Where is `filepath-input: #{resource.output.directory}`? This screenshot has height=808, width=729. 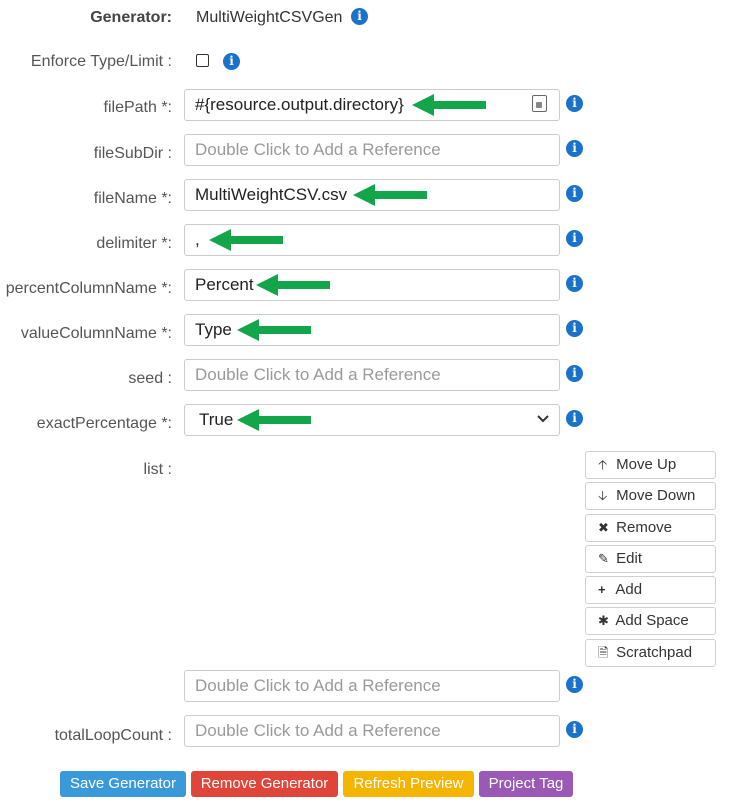 filepath-input: #{resource.output.directory} is located at coordinates (372, 105).